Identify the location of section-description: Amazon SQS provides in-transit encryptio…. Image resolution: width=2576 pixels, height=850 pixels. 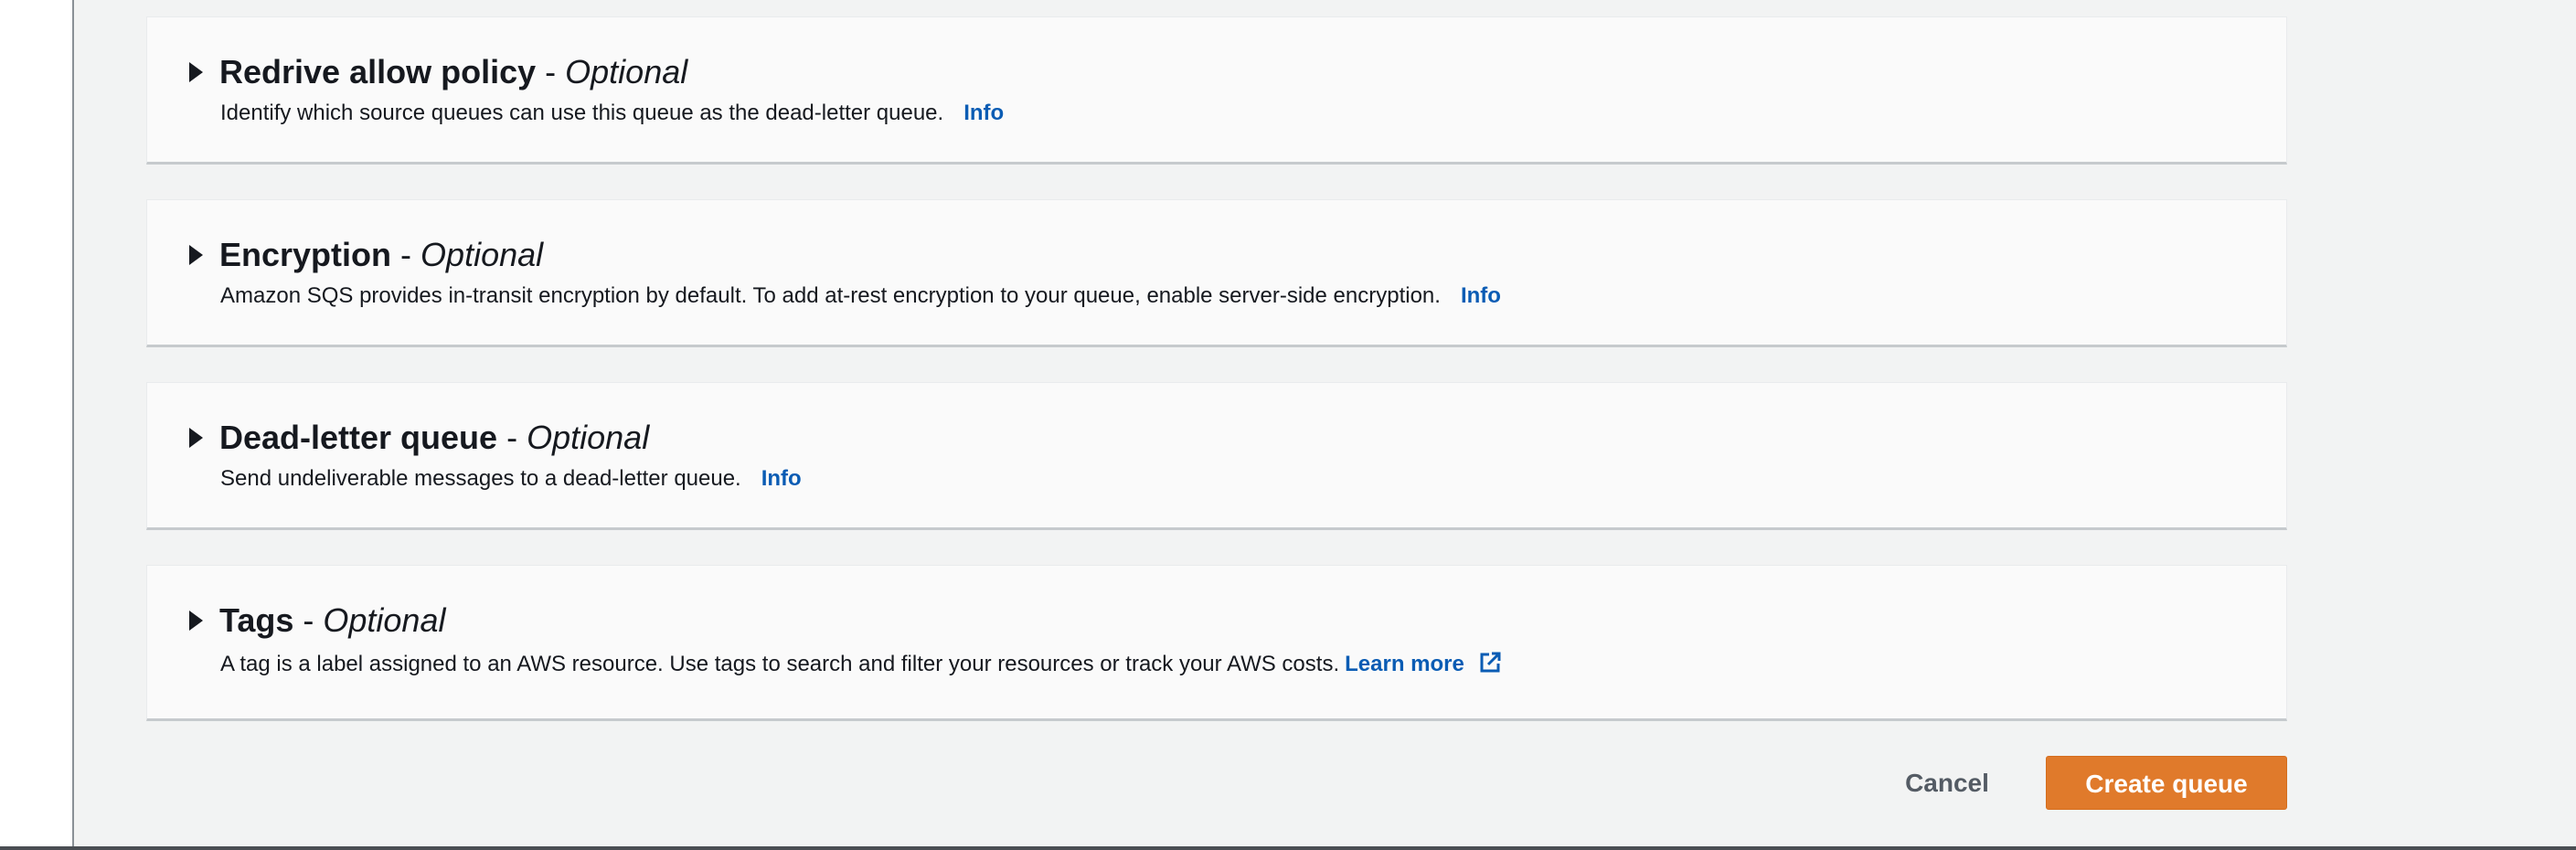
(860, 296).